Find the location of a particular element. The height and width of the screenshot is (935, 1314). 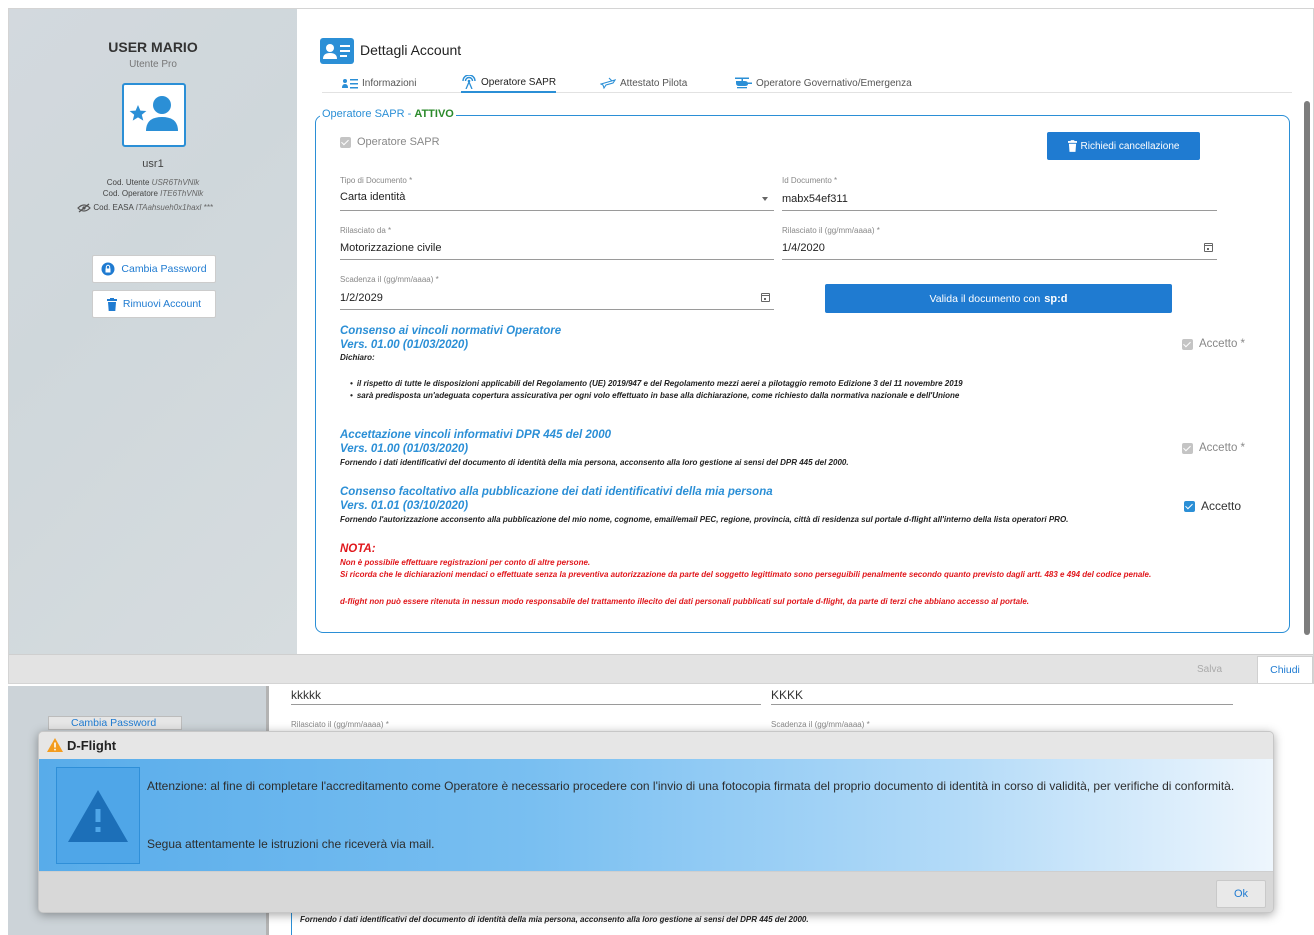

avatar is located at coordinates (154, 115).